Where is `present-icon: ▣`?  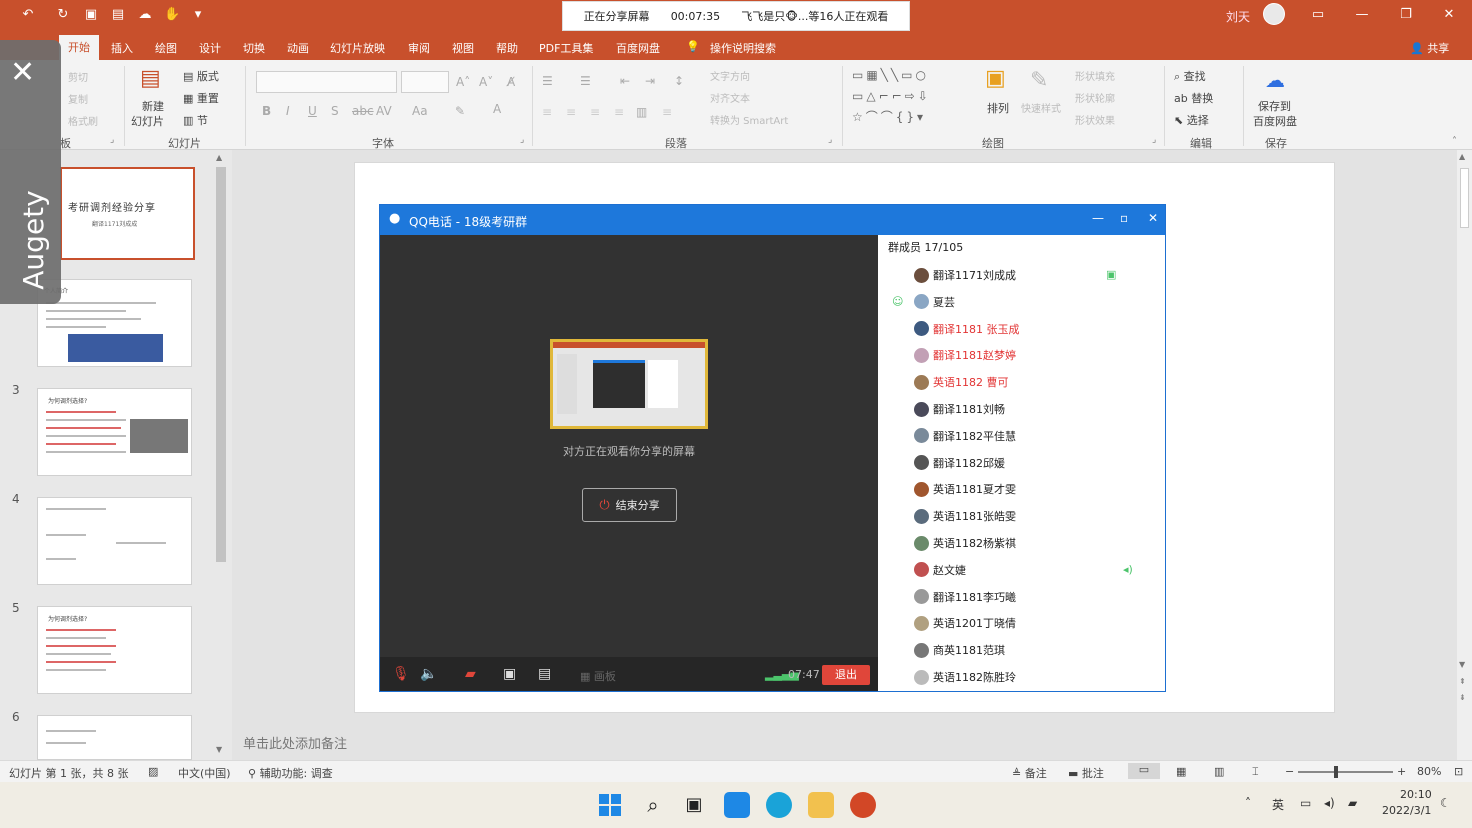
present-icon: ▣ is located at coordinates (91, 15).